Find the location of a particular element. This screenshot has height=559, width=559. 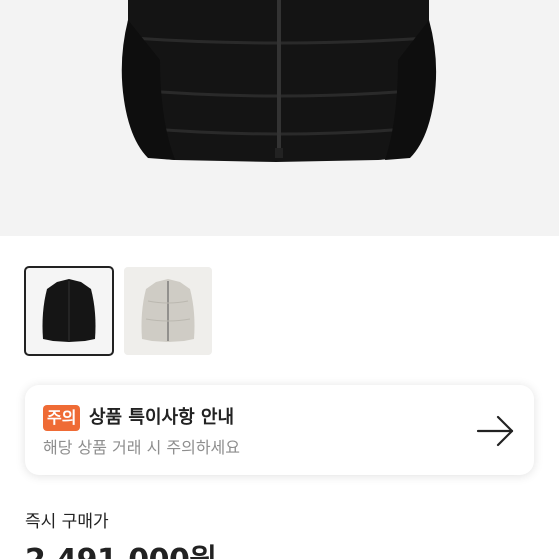

thumbnail-beige-jacket is located at coordinates (168, 311).